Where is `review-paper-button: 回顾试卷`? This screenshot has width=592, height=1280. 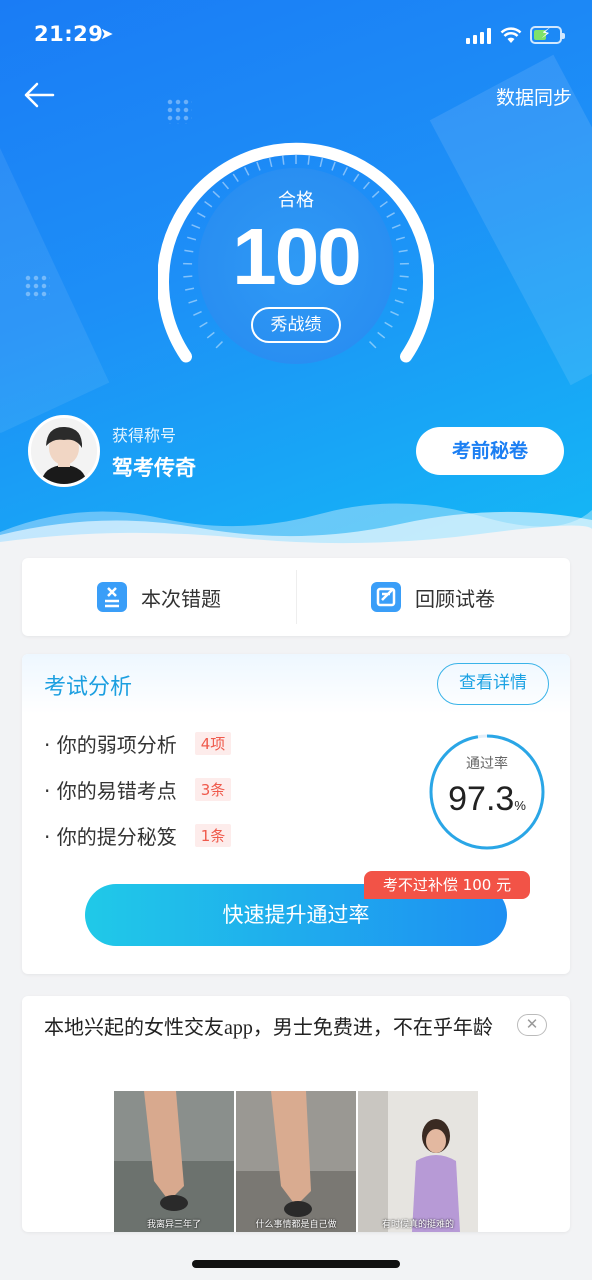
review-paper-button: 回顾试卷 is located at coordinates (433, 597).